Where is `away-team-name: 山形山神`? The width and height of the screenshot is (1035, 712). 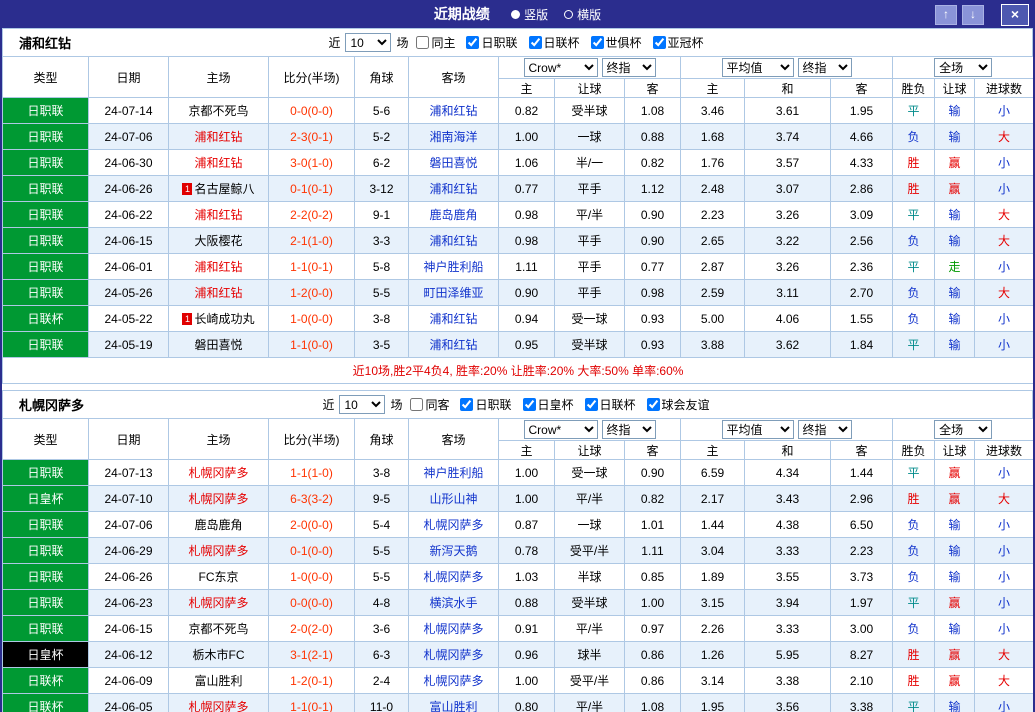
away-team-name: 山形山神 is located at coordinates (453, 499).